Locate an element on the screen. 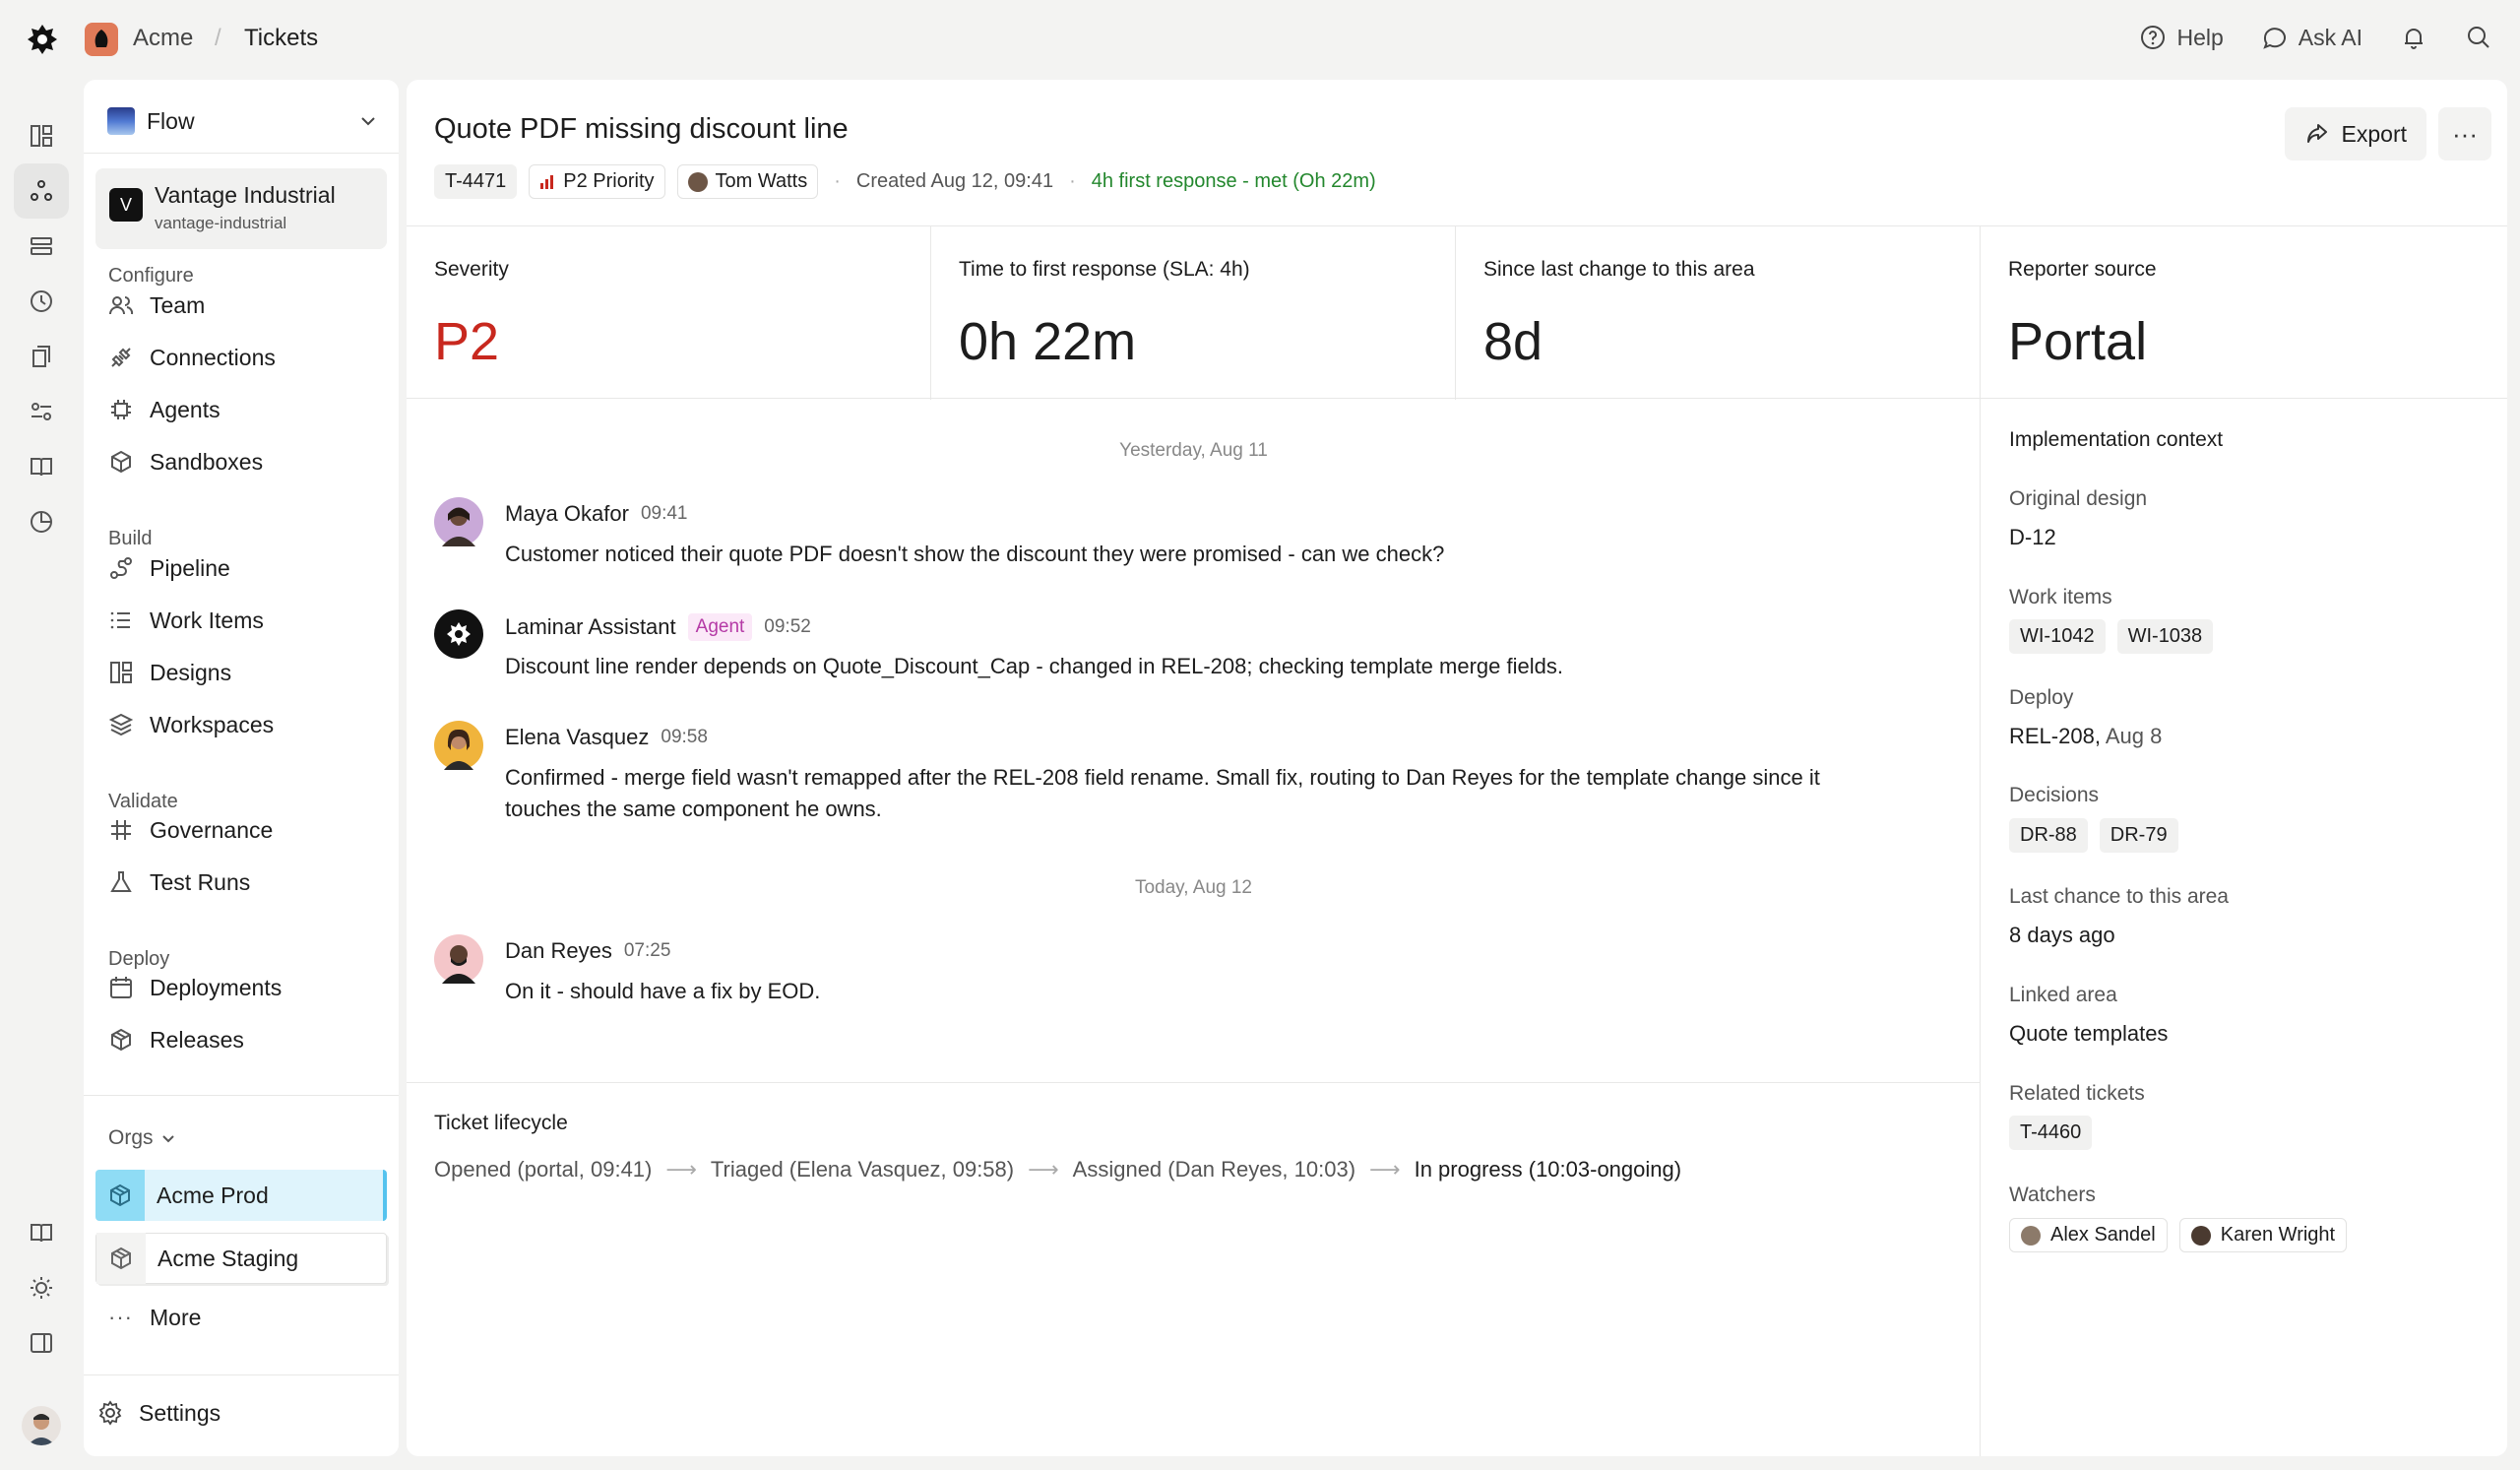  original-design-link: D-12 is located at coordinates (2032, 537).